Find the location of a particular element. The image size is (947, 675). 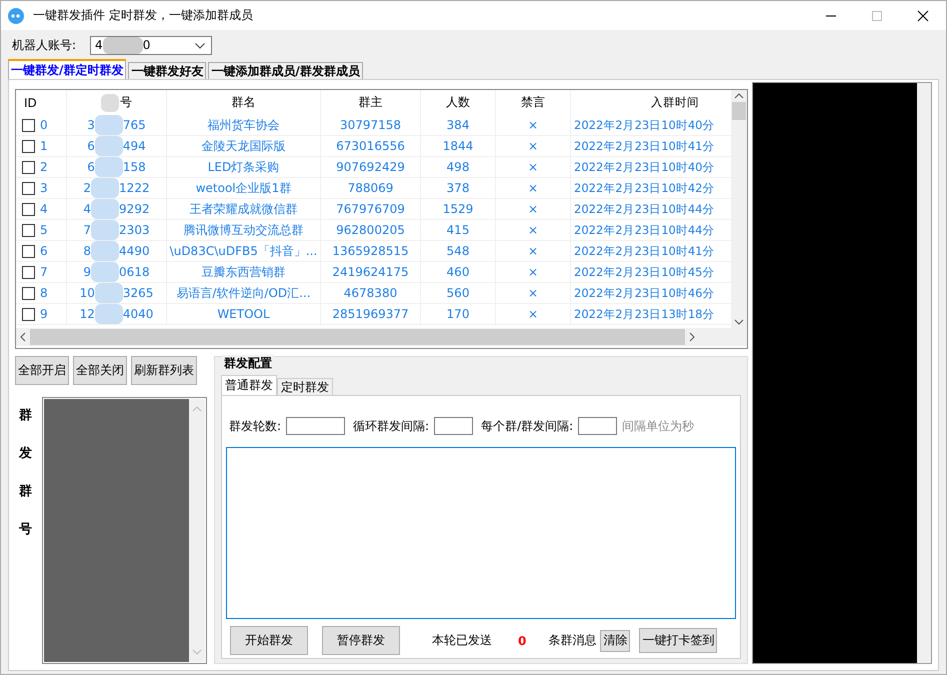

pause-button: 暂停群发 is located at coordinates (361, 640).